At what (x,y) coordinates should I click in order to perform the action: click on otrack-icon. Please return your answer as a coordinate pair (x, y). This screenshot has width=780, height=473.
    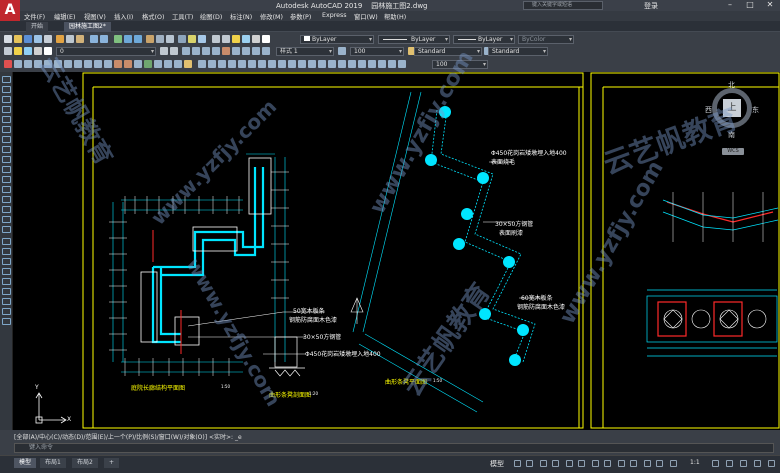
    Looking at the image, I should click on (581, 463).